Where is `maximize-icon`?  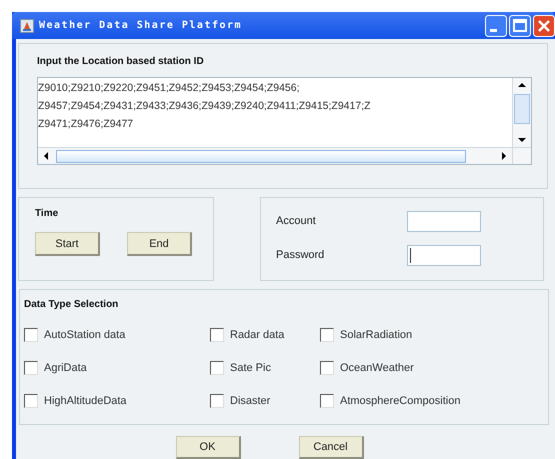
maximize-icon is located at coordinates (520, 25).